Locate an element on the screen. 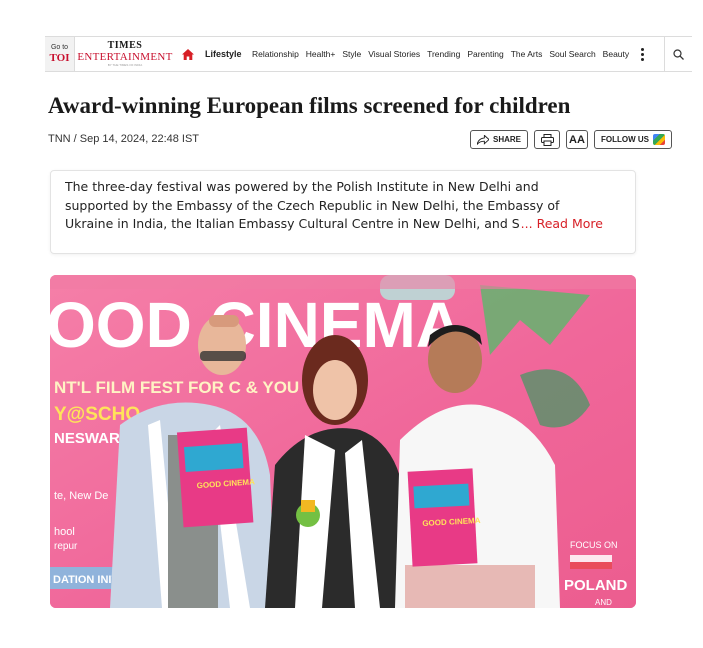 The width and height of the screenshot is (703, 648). home-button is located at coordinates (188, 54).